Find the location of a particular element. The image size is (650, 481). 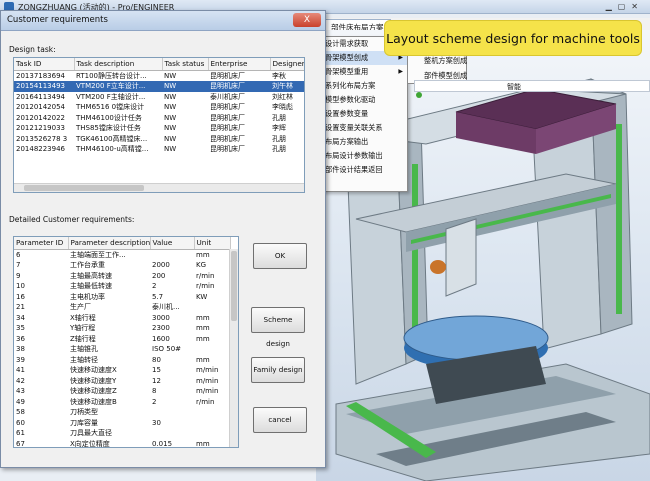

table-row: 20154113493 VTM200 F立车设计... NW 昆明机床厂 刘午林 is located at coordinates (159, 86).